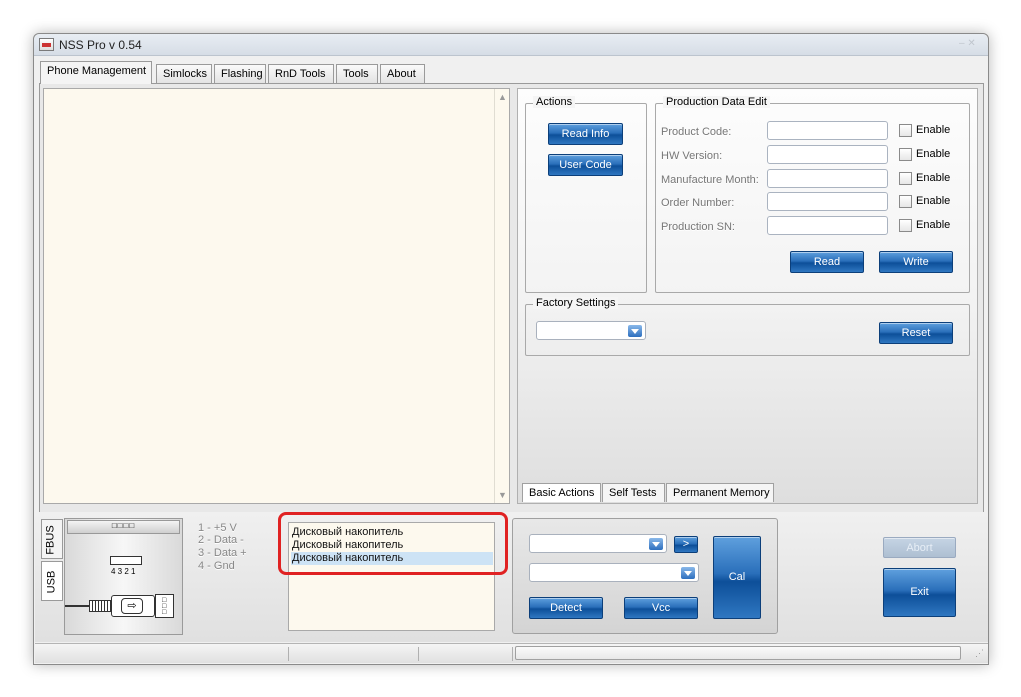  Describe the element at coordinates (905, 201) in the screenshot. I see `order-number-checkbox` at that location.